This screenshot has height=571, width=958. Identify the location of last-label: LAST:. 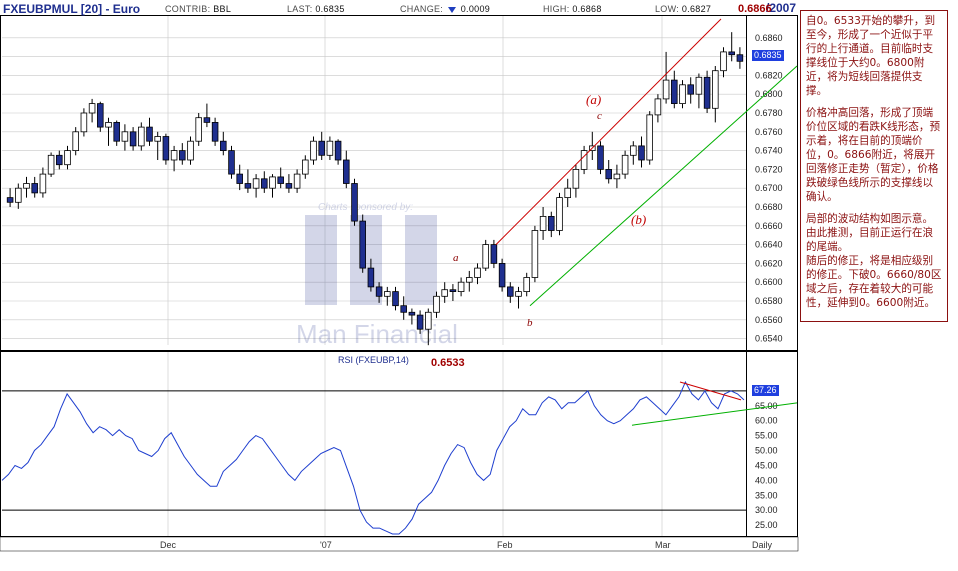
(300, 9).